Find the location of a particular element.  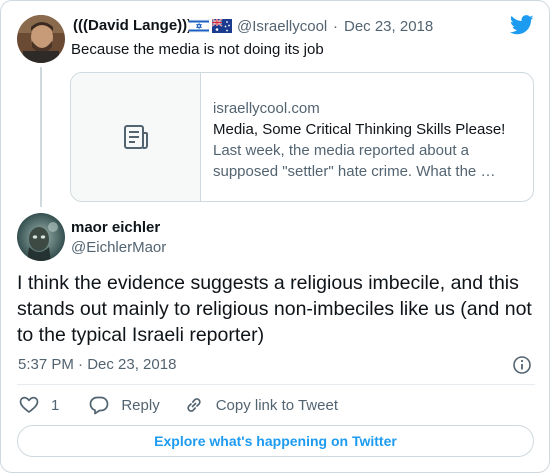

heart-icon is located at coordinates (29, 404).